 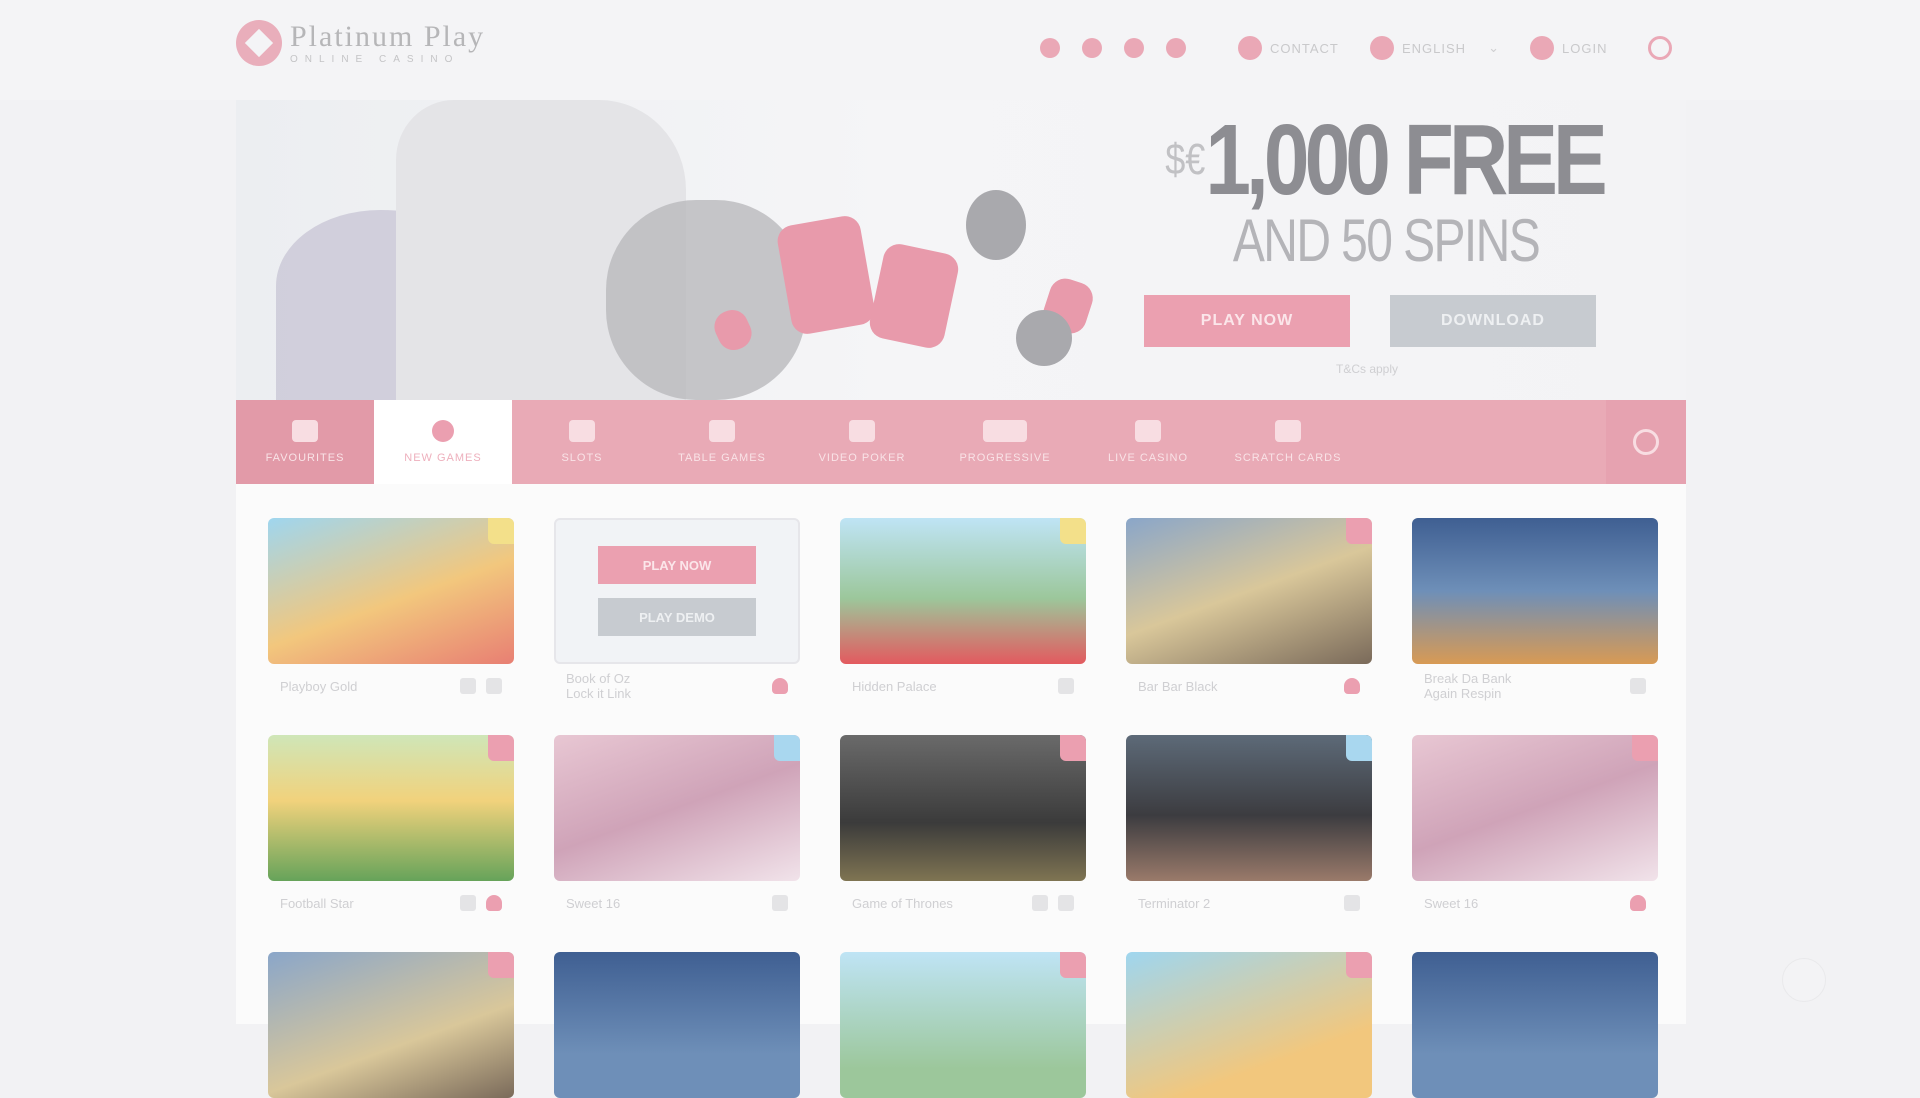 What do you see at coordinates (1660, 48) in the screenshot?
I see `menu-icon` at bounding box center [1660, 48].